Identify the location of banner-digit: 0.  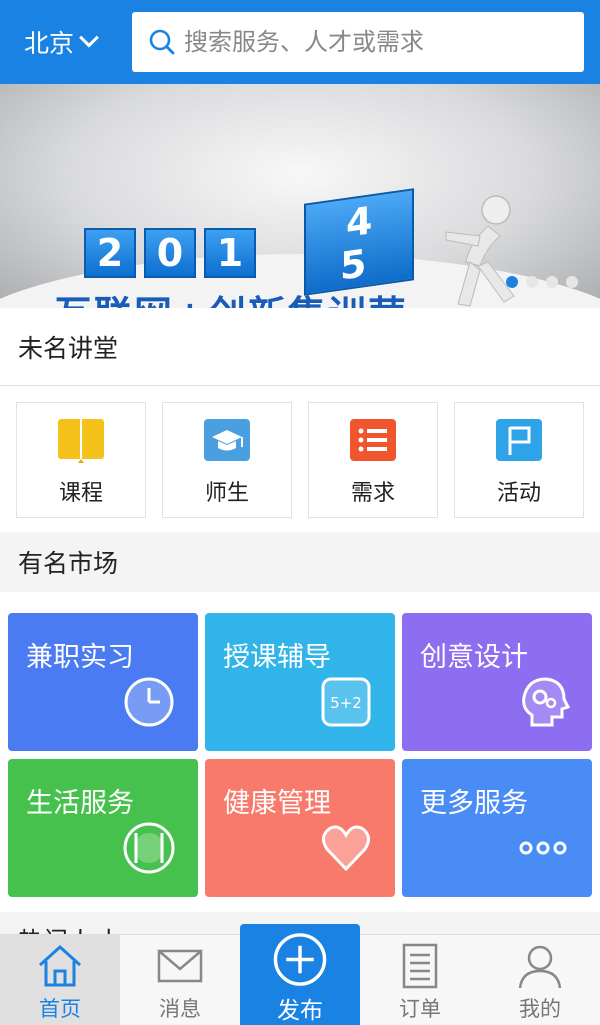
(170, 253).